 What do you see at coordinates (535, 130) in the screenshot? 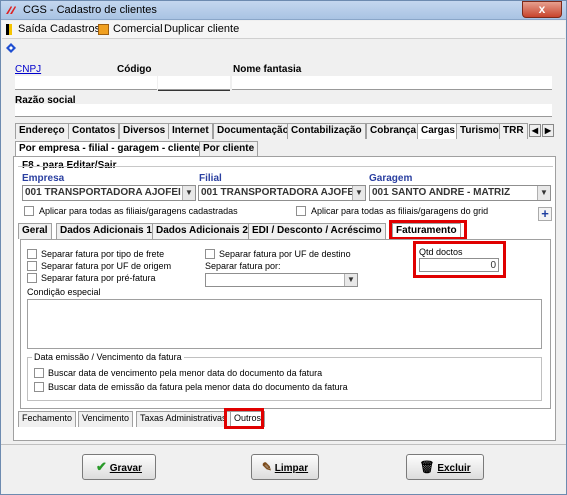
I see `tab-scroll-left-icon: ◀` at bounding box center [535, 130].